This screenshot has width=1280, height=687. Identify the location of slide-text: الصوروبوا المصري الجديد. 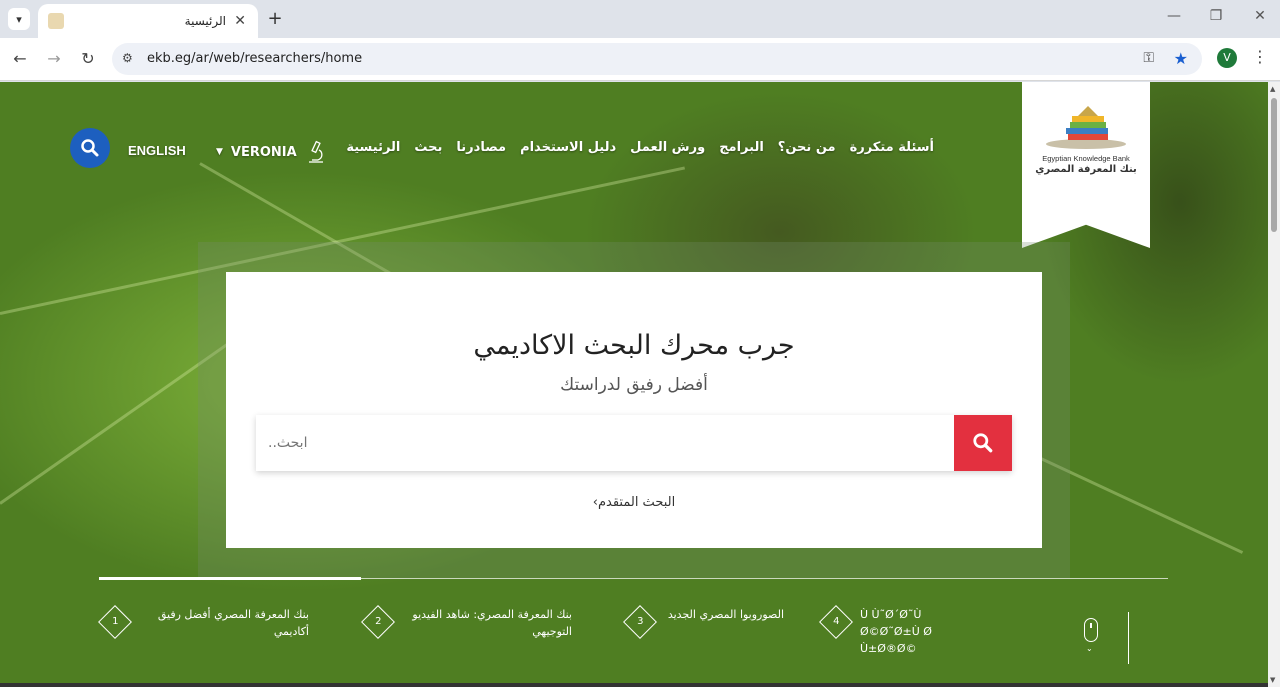
(725, 614).